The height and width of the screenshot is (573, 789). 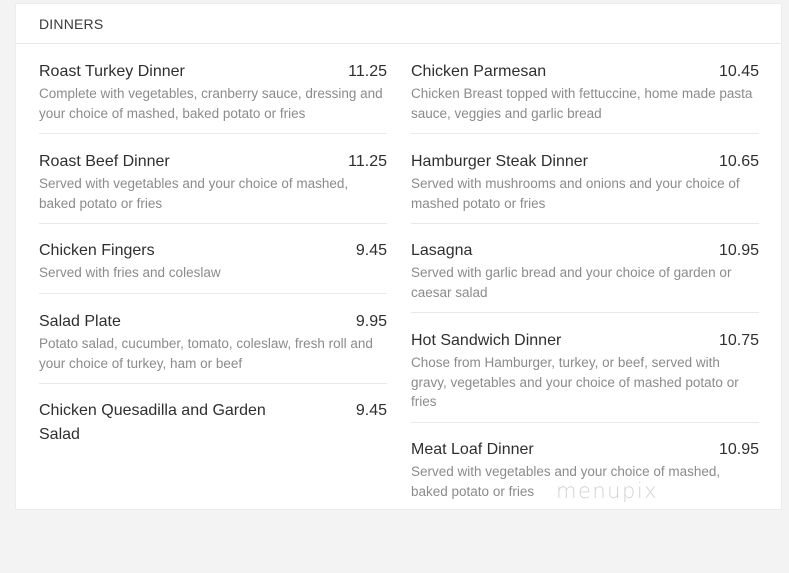 I want to click on menu-item-name: Hot Sandwich Dinner, so click(x=486, y=340).